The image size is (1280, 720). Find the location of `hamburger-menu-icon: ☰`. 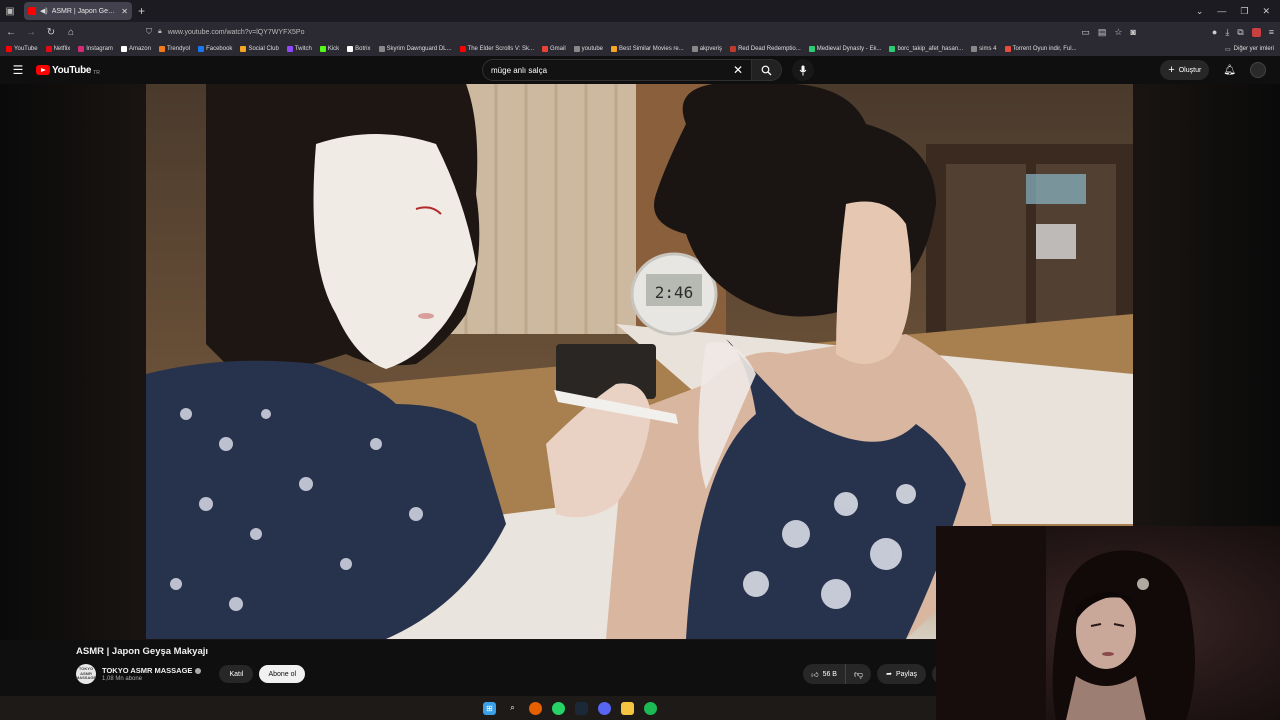

hamburger-menu-icon: ☰ is located at coordinates (18, 70).